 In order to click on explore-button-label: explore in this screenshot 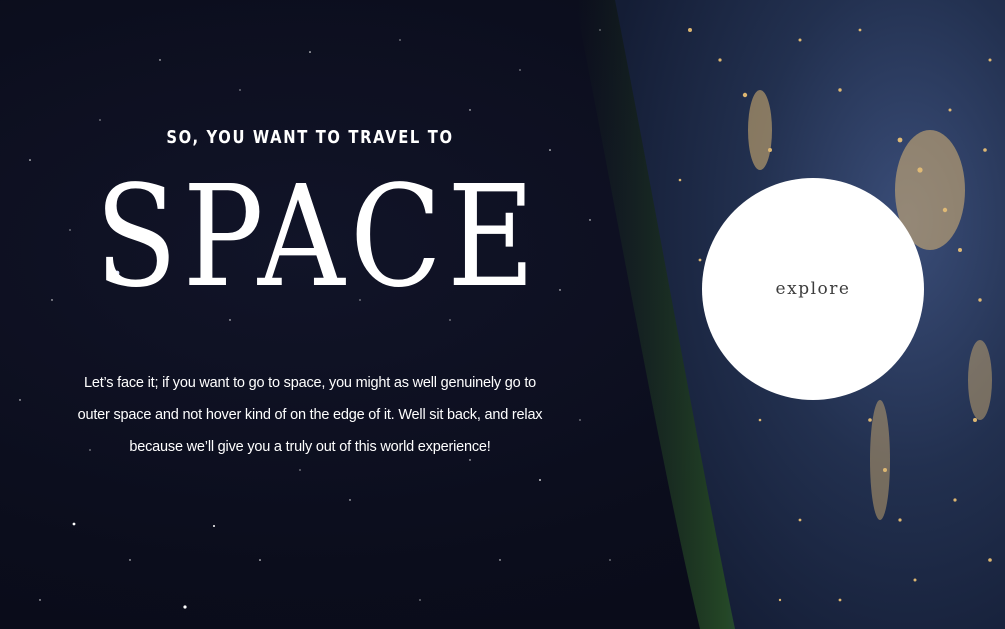, I will do `click(813, 289)`.